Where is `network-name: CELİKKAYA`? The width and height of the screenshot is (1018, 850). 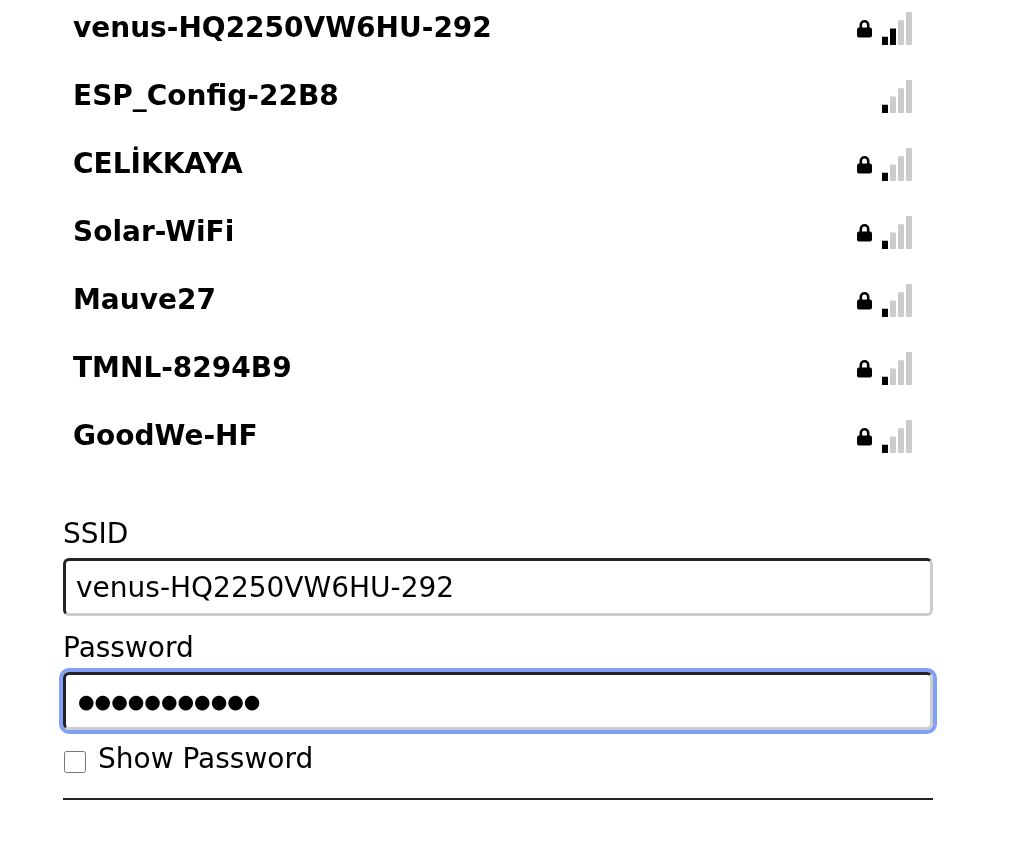
network-name: CELİKKAYA is located at coordinates (464, 164).